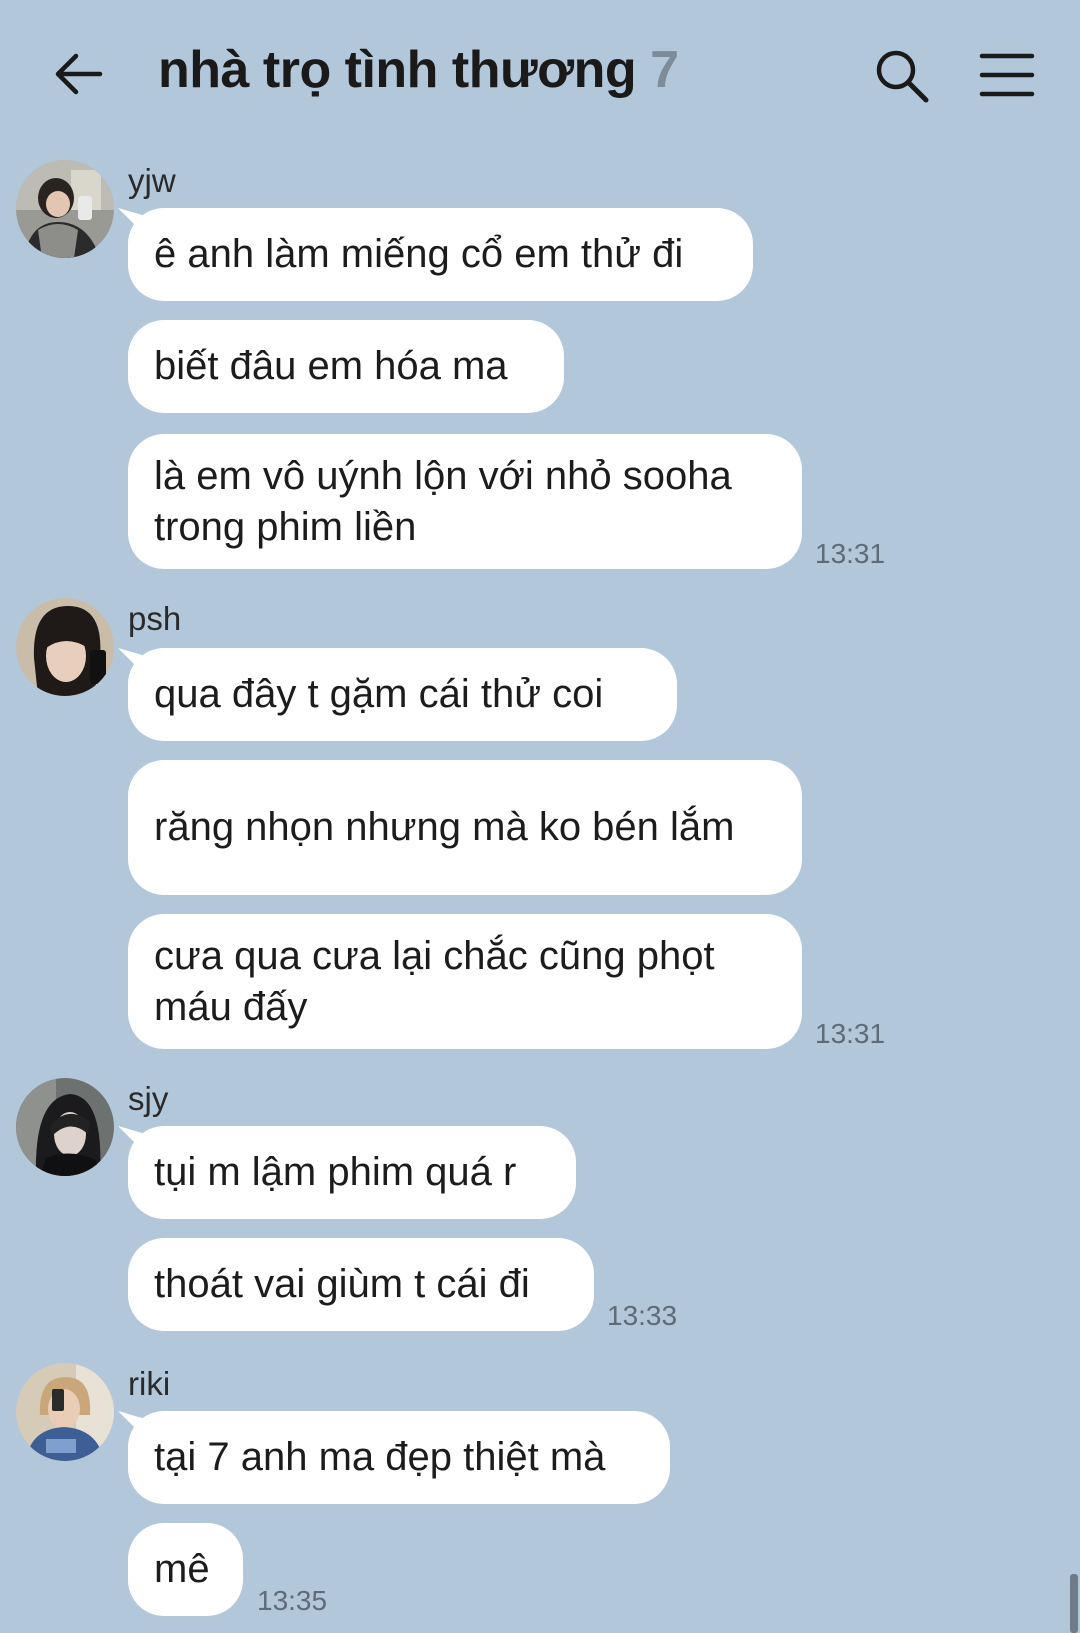 This screenshot has width=1080, height=1633. I want to click on message-bubble: qua đây t gặm cái thử coi, so click(402, 694).